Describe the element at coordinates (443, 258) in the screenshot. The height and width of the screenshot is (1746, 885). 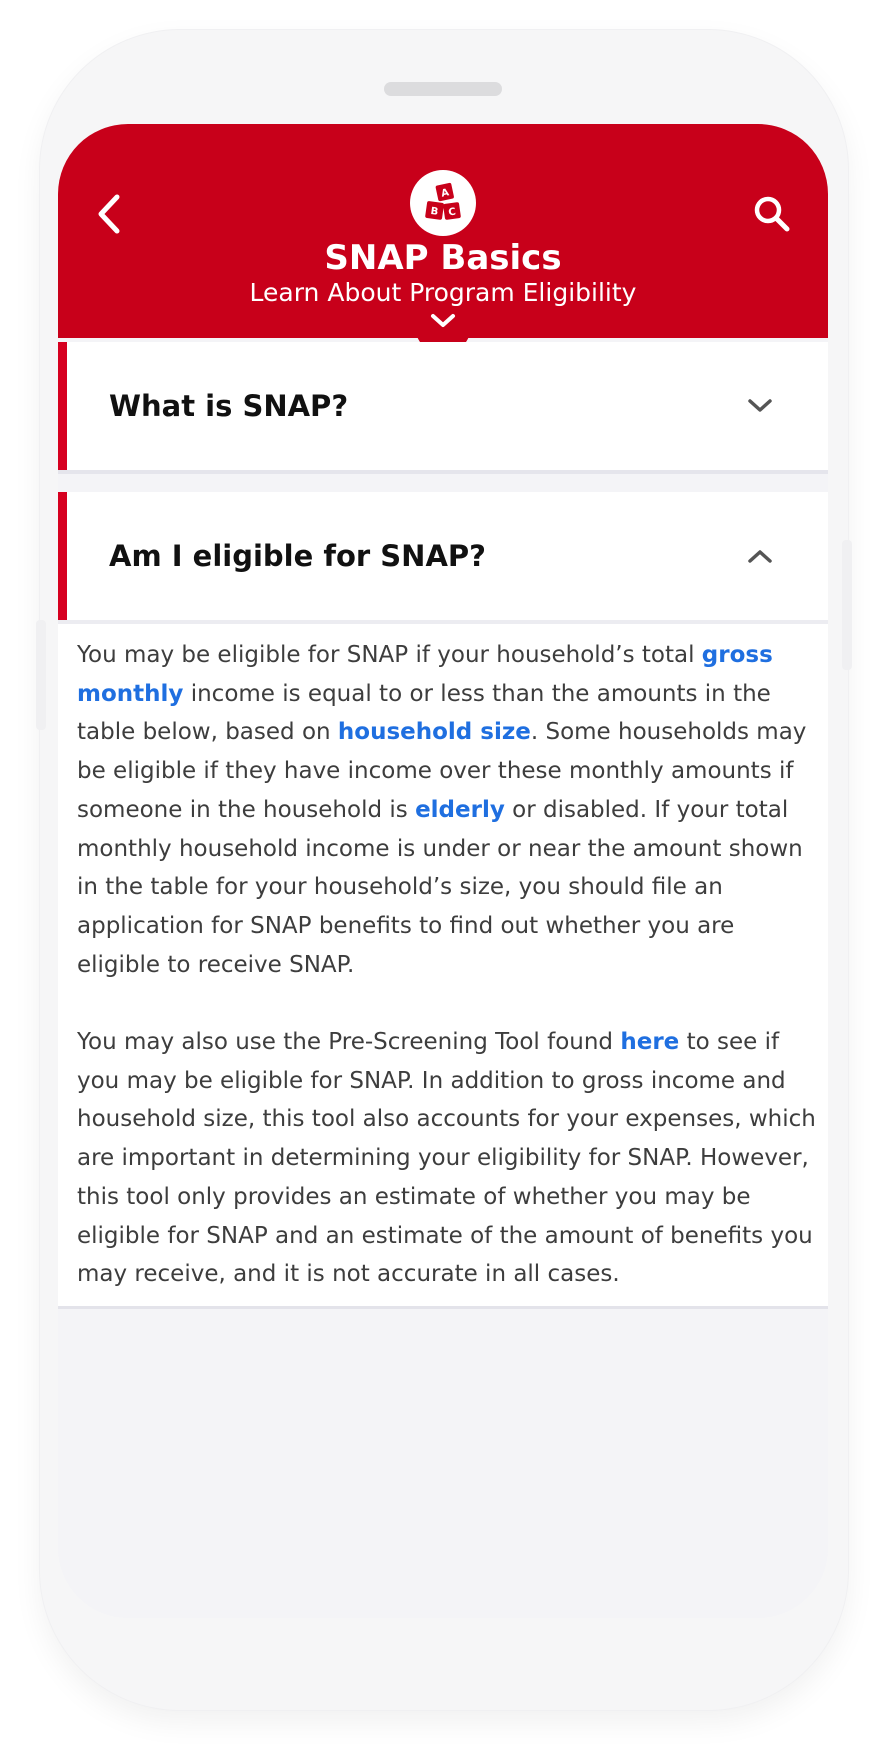
I see `page-title: SNAP Basics` at that location.